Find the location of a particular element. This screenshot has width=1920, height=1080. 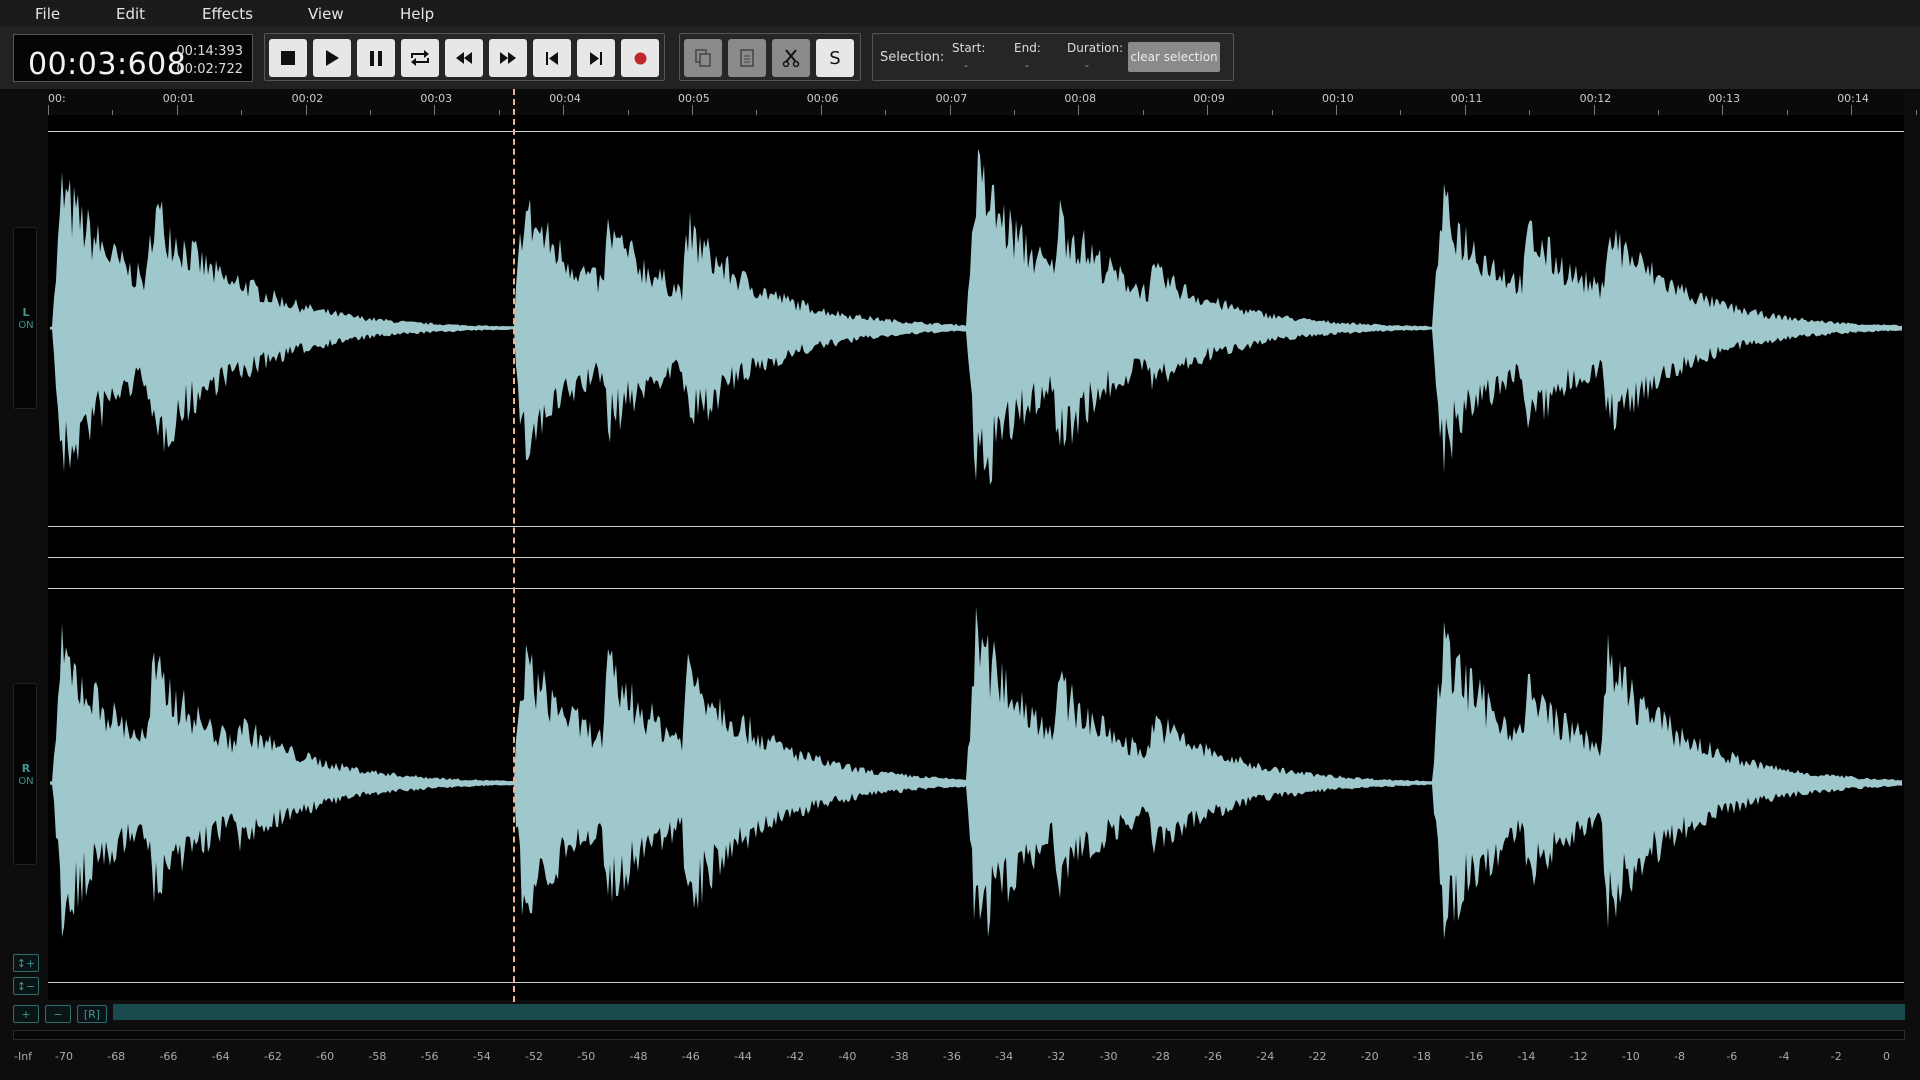

stop-button is located at coordinates (288, 58).